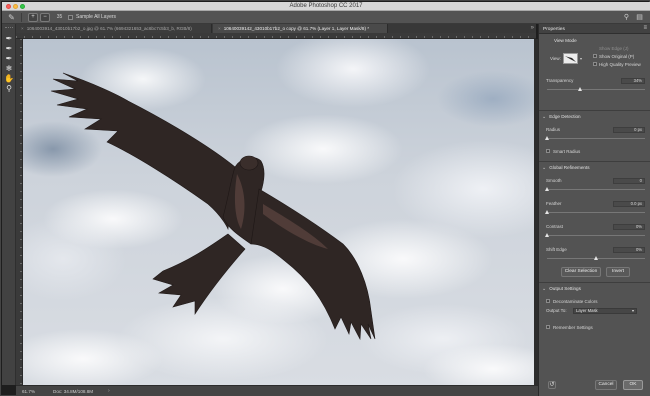  Describe the element at coordinates (59, 17) in the screenshot. I see `brush-size-value: 35` at that location.